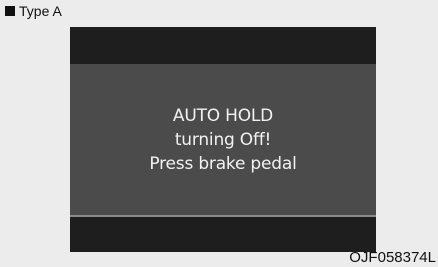 The height and width of the screenshot is (267, 438). I want to click on display-bottom-bar, so click(223, 234).